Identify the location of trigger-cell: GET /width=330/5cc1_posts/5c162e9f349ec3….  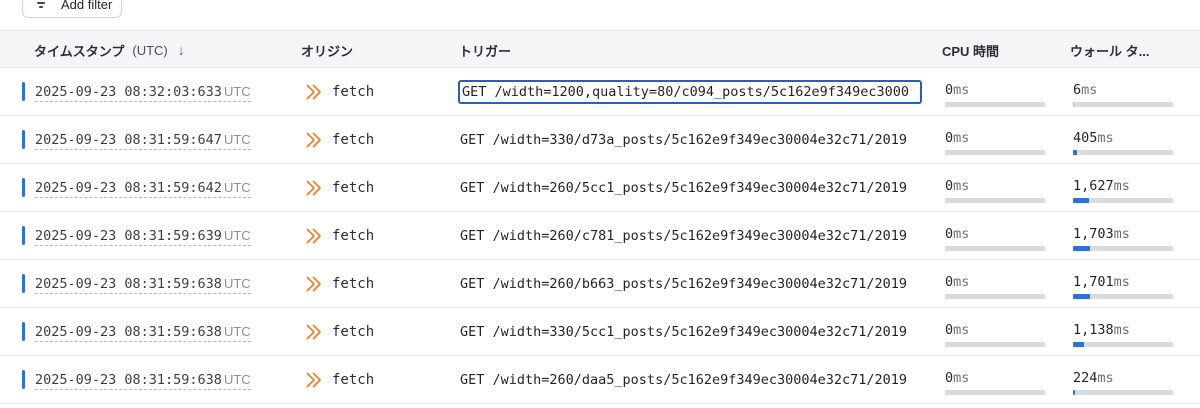
(690, 332).